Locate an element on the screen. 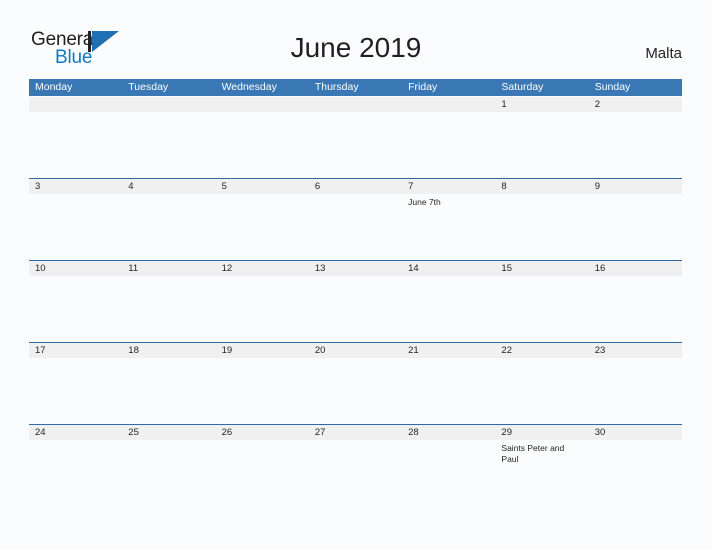 The image size is (712, 550). holiday-event-label: Saints Peter and Paul is located at coordinates (533, 453).